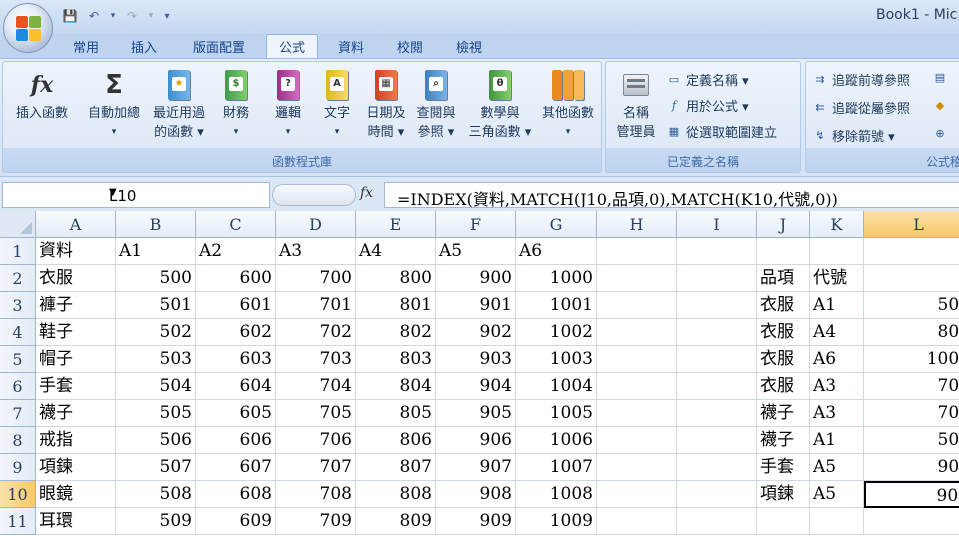  I want to click on cell-e10: 808, so click(396, 494).